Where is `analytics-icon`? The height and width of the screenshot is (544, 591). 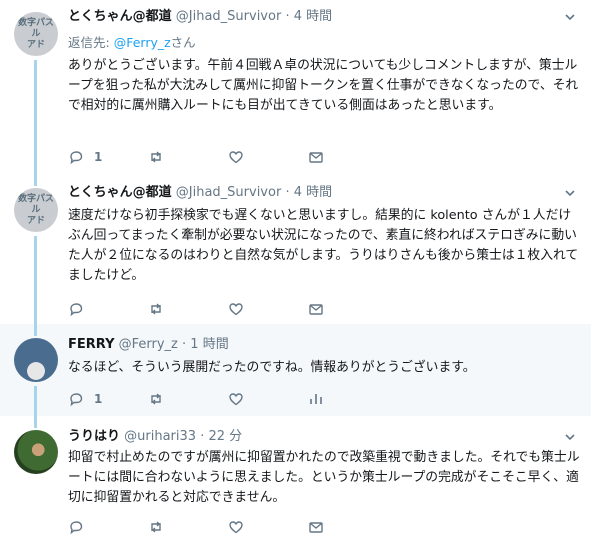
analytics-icon is located at coordinates (316, 399).